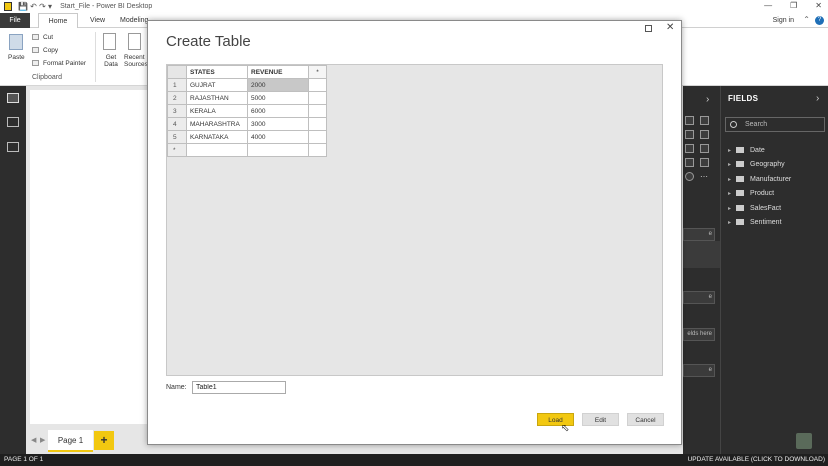  What do you see at coordinates (689, 148) in the screenshot?
I see `scatter-visual-icon` at bounding box center [689, 148].